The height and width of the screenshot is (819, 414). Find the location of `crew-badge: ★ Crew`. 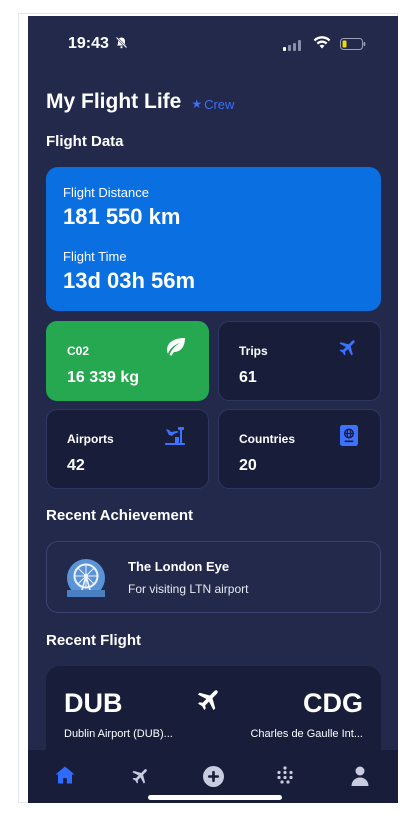

crew-badge: ★ Crew is located at coordinates (212, 104).